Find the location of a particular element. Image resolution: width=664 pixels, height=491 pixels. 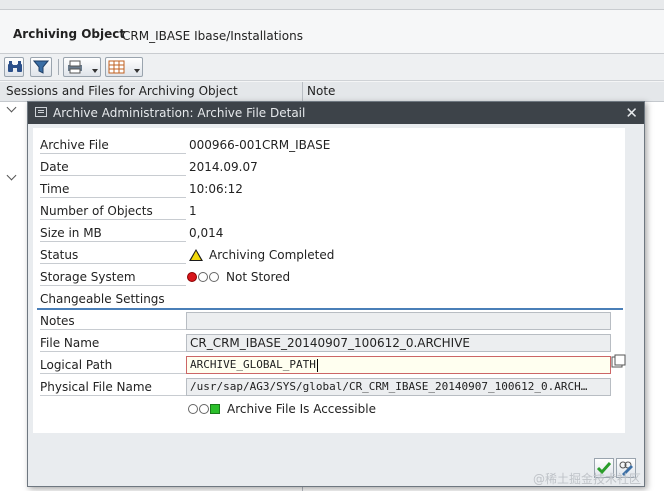

logical-path-field: ARCHIVE_GLOBAL_PATH is located at coordinates (398, 365).